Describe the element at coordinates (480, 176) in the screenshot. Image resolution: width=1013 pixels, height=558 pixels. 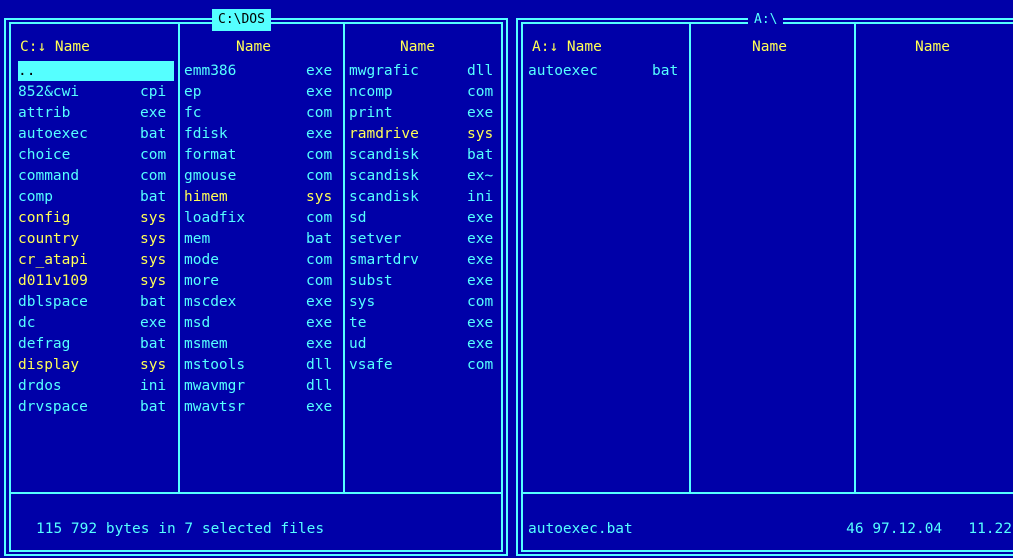
I see `file-extension: ex~` at that location.